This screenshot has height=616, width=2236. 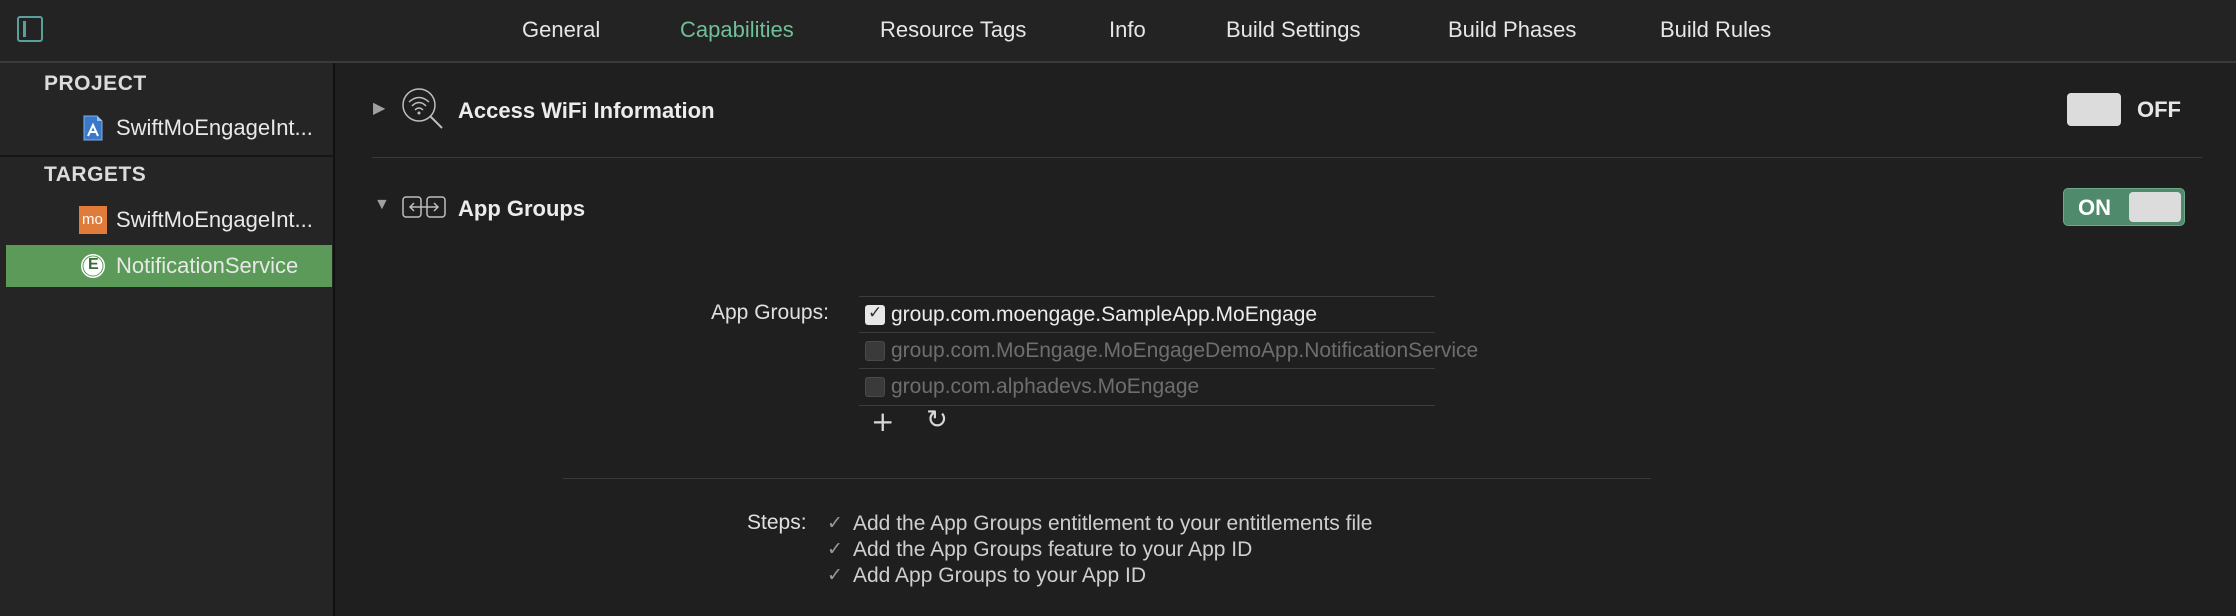 What do you see at coordinates (1293, 30) in the screenshot?
I see `tab-build-settings: Build Settings` at bounding box center [1293, 30].